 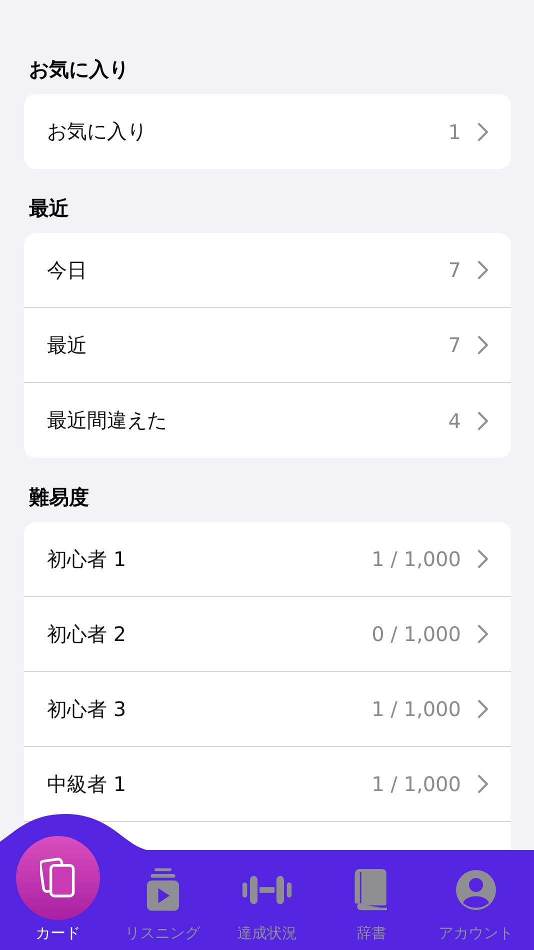 What do you see at coordinates (107, 420) in the screenshot?
I see `row-label: 最近間違えた` at bounding box center [107, 420].